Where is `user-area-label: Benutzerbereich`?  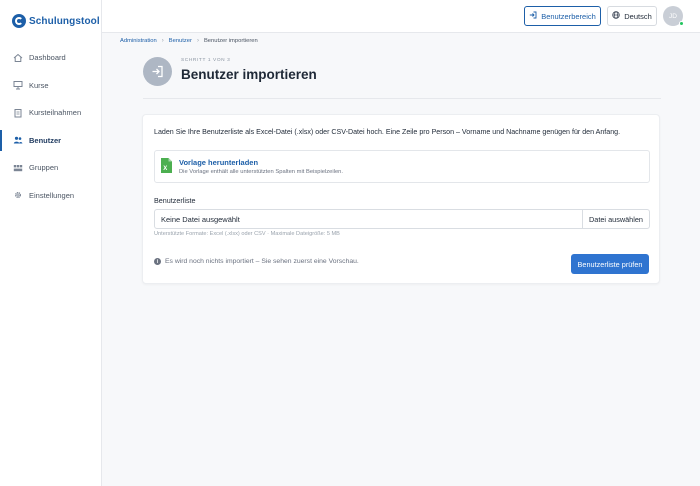 user-area-label: Benutzerbereich is located at coordinates (568, 16).